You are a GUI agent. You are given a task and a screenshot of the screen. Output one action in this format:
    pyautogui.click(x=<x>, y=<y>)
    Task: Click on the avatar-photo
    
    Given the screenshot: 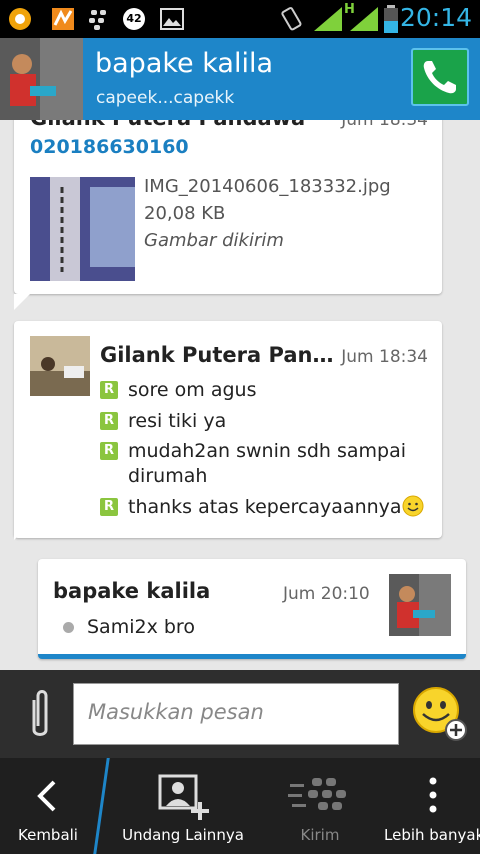 What is the action you would take?
    pyautogui.click(x=41, y=79)
    